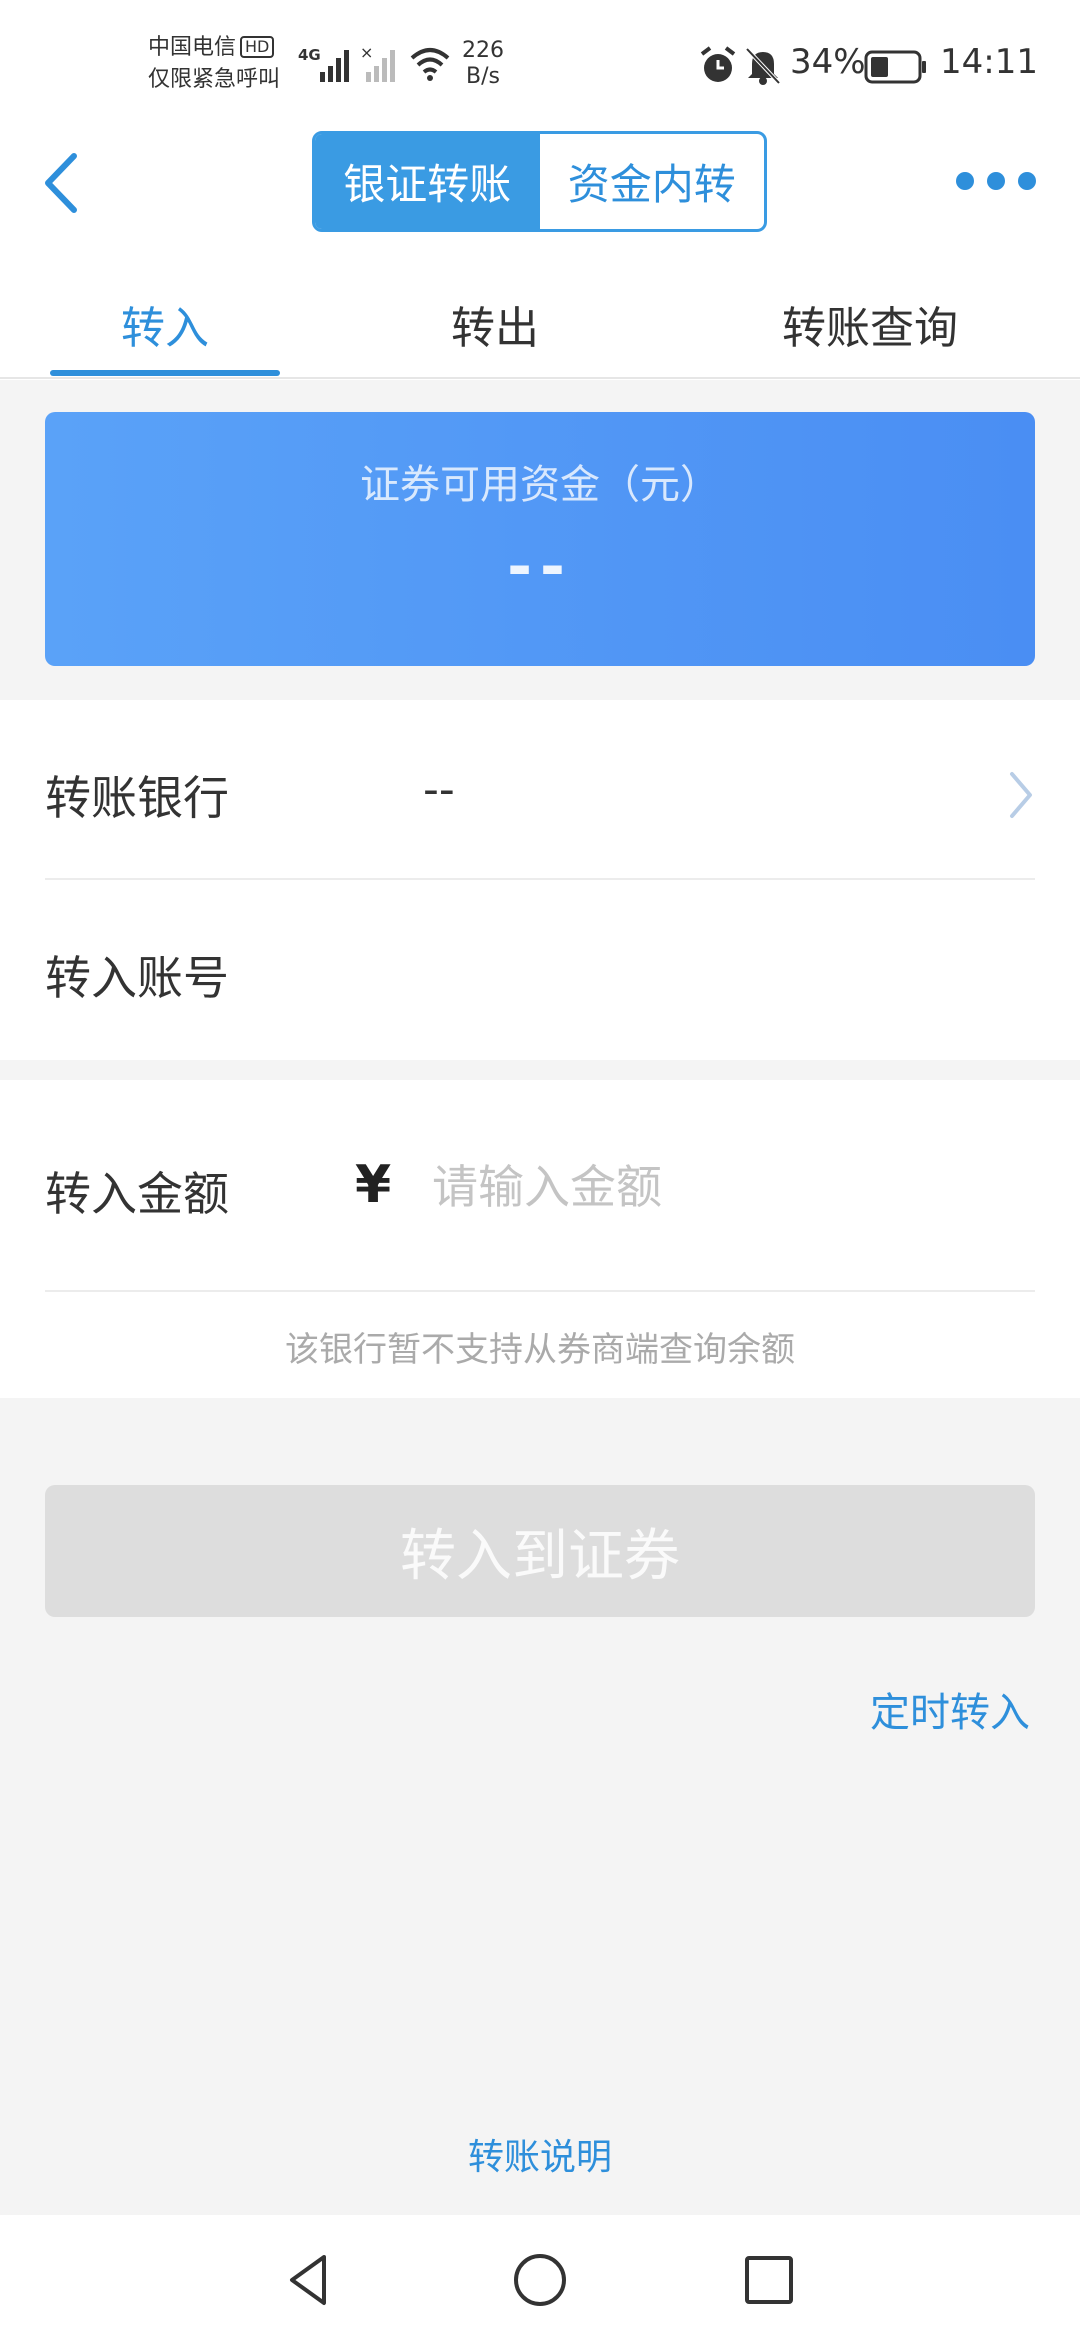 This screenshot has height=2340, width=1080. I want to click on battery-percent: 34%, so click(828, 62).